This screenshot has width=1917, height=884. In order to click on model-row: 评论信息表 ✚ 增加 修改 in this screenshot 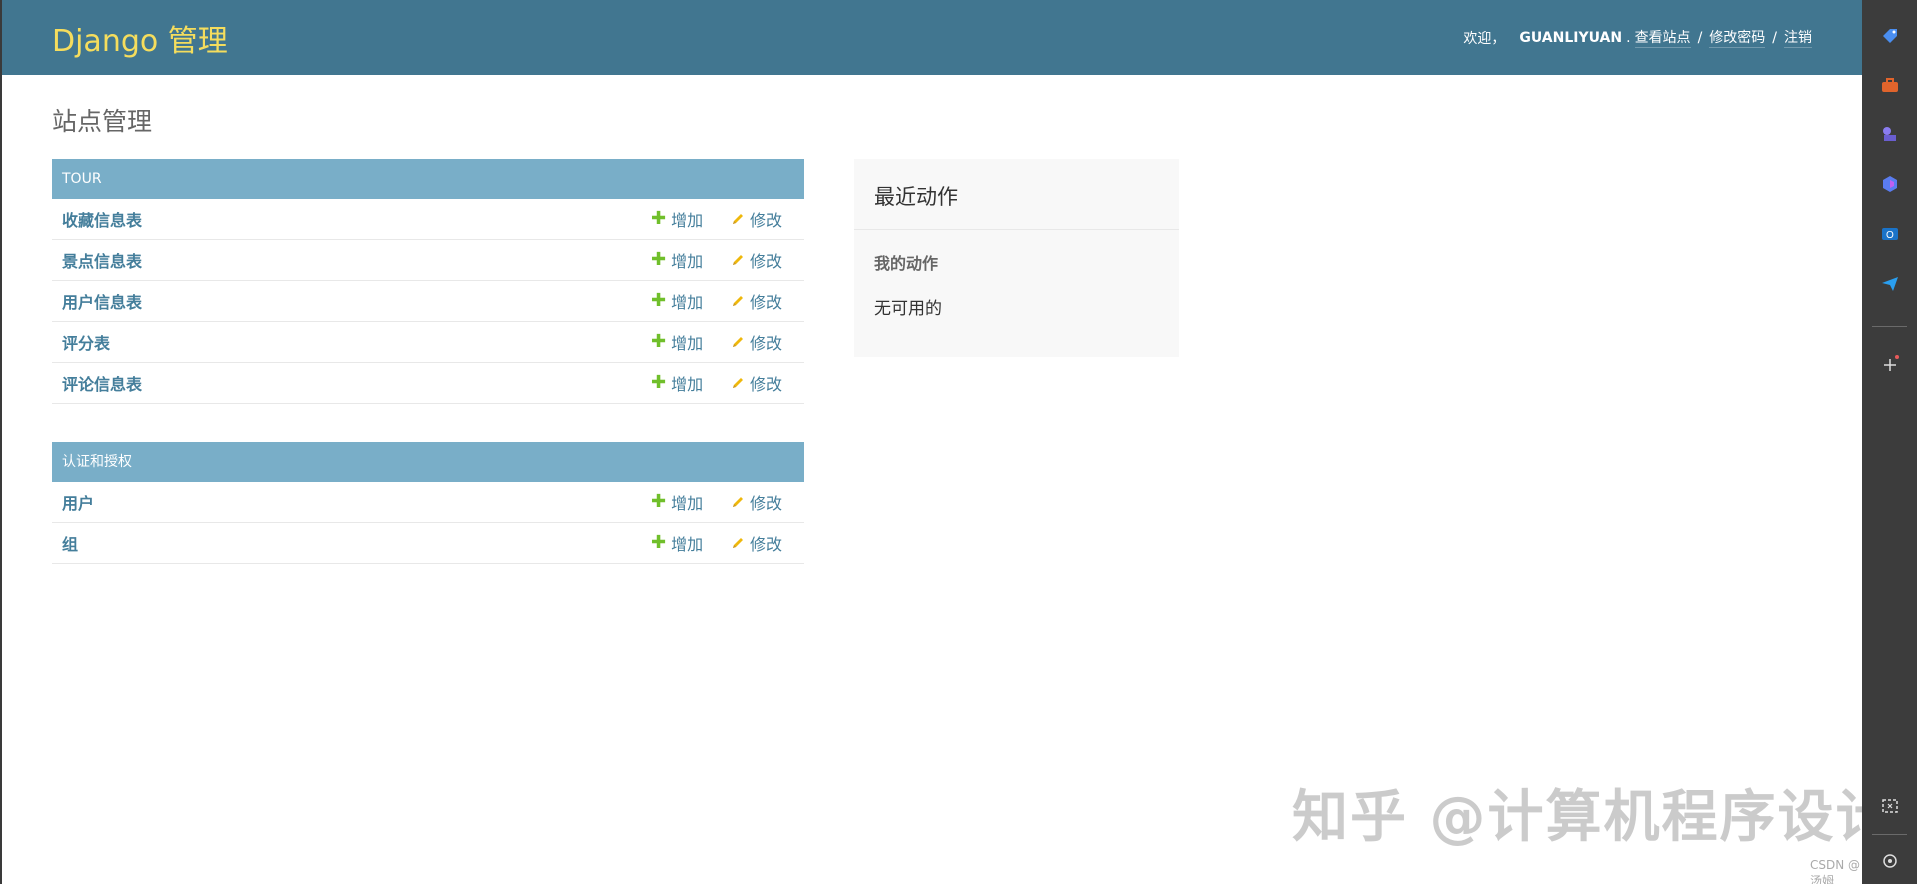, I will do `click(428, 383)`.